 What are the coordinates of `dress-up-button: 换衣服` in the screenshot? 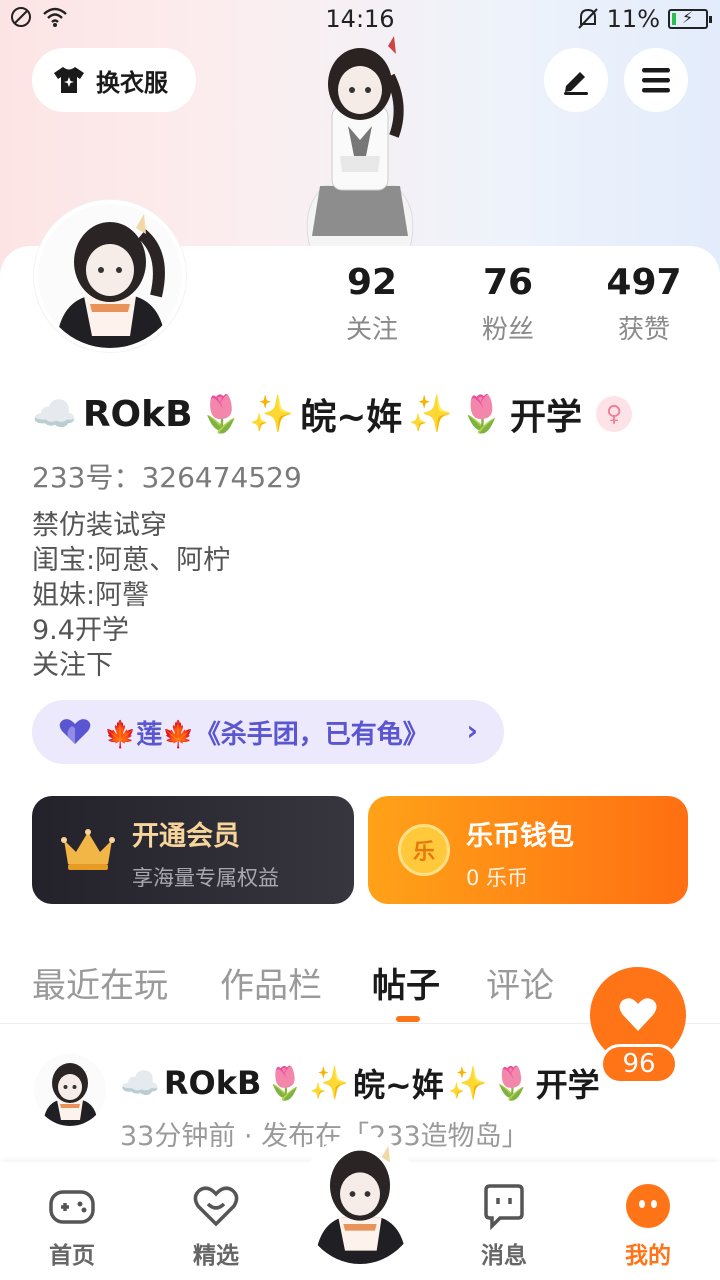 It's located at (114, 80).